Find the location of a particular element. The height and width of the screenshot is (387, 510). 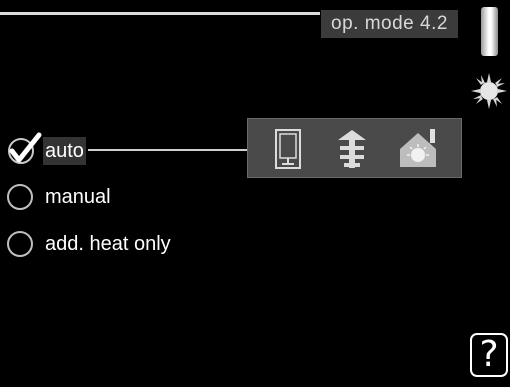

sun-icon is located at coordinates (489, 91).